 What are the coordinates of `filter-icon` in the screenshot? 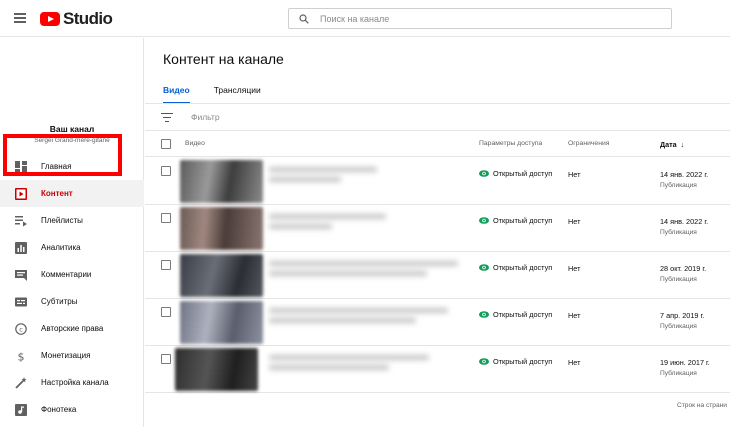 It's located at (167, 117).